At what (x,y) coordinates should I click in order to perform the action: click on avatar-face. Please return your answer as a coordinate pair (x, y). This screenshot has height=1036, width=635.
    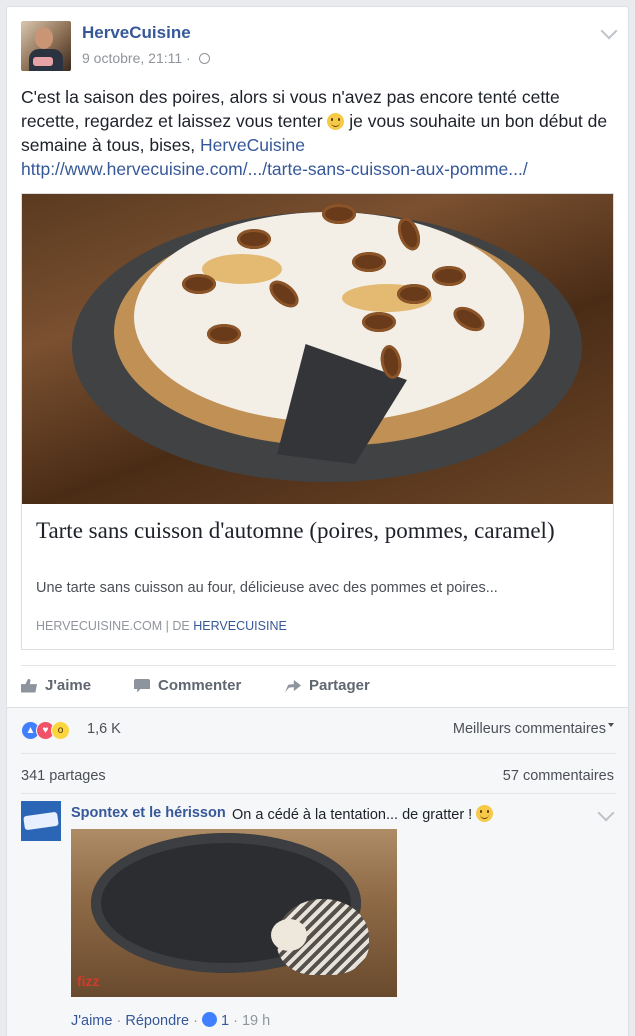
    Looking at the image, I should click on (44, 38).